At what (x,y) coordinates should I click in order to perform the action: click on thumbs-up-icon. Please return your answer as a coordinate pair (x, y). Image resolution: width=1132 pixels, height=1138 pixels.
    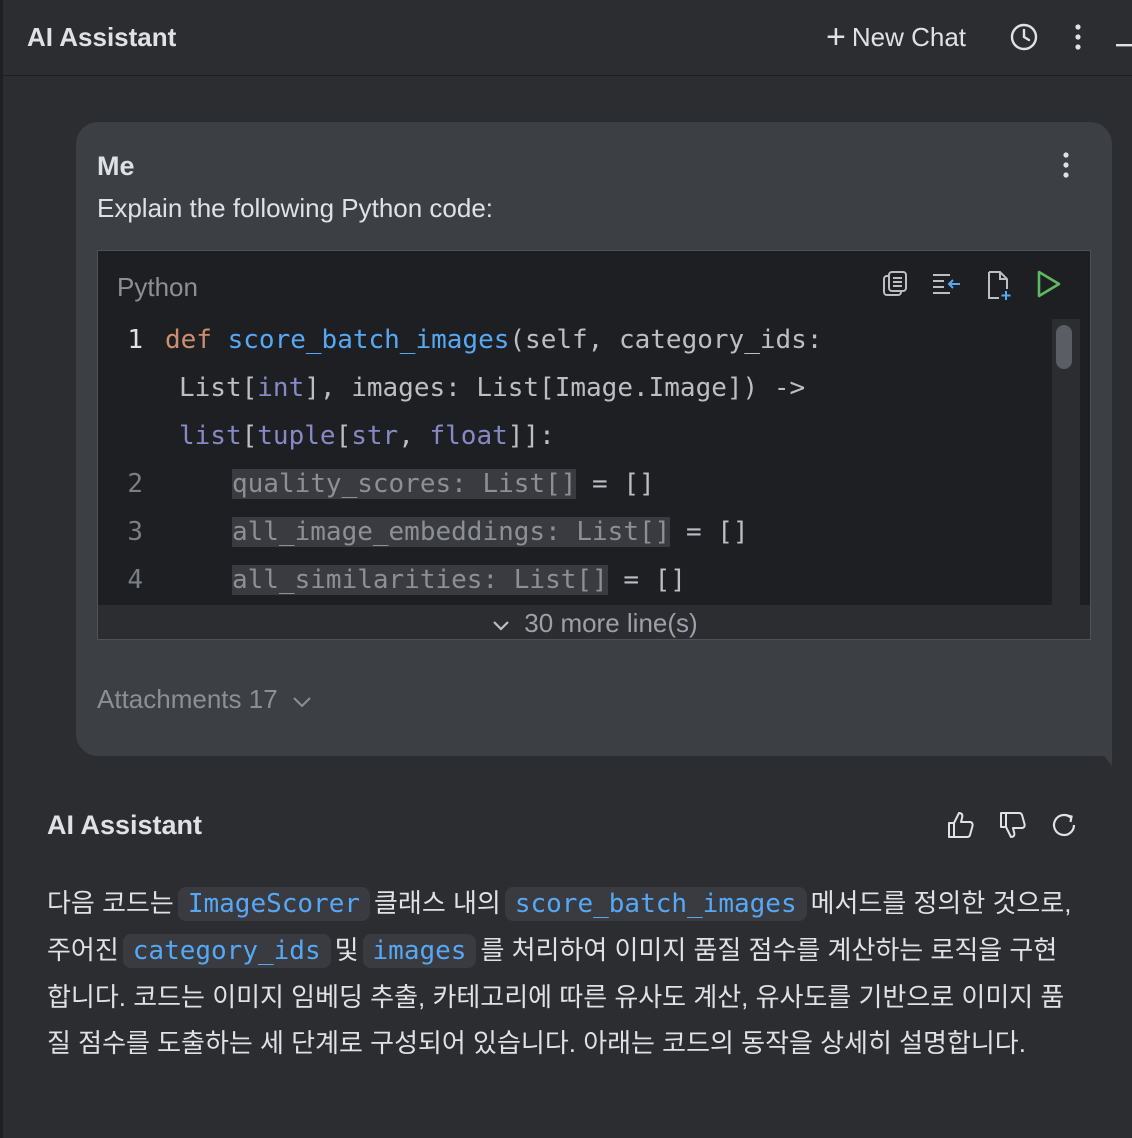
    Looking at the image, I should click on (960, 827).